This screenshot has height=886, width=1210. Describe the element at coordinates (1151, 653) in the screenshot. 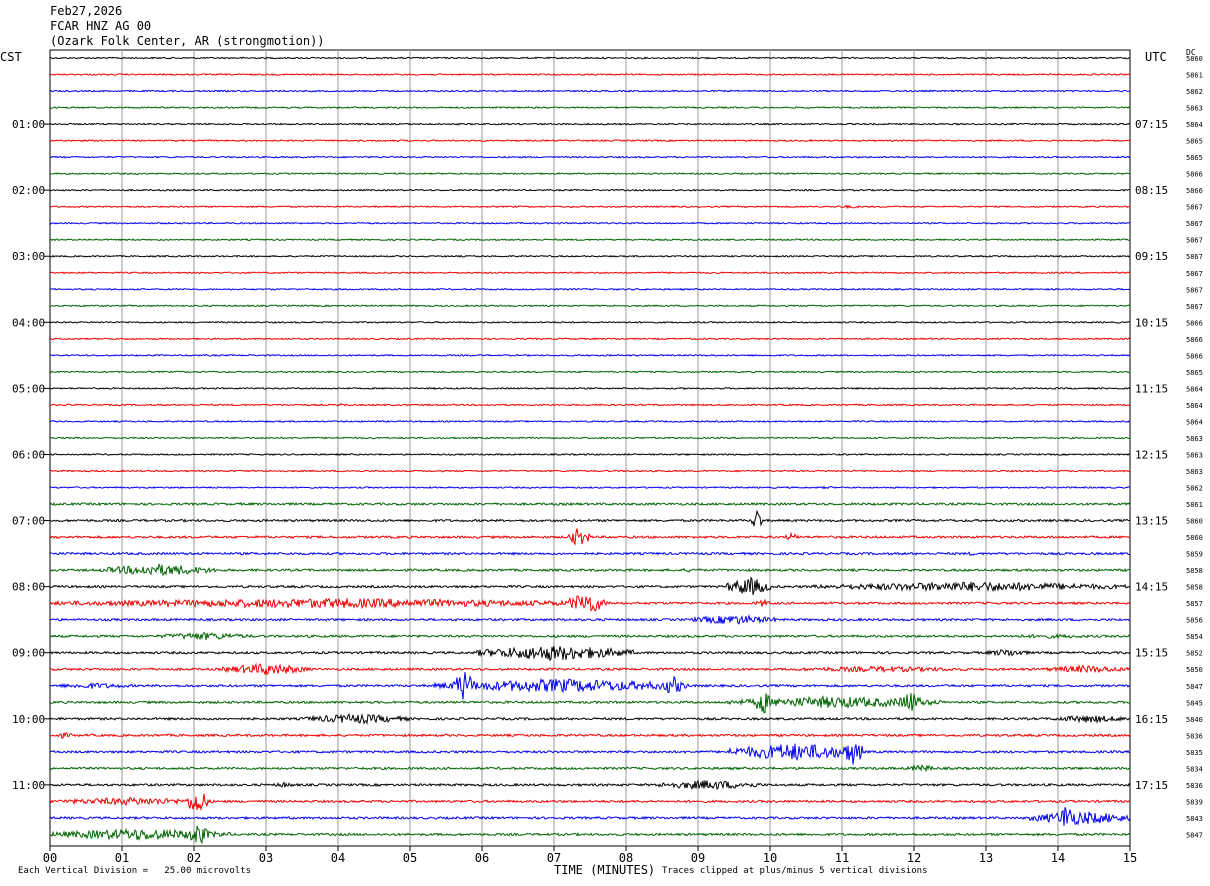

I see `utc-hour-label: 15:15` at that location.